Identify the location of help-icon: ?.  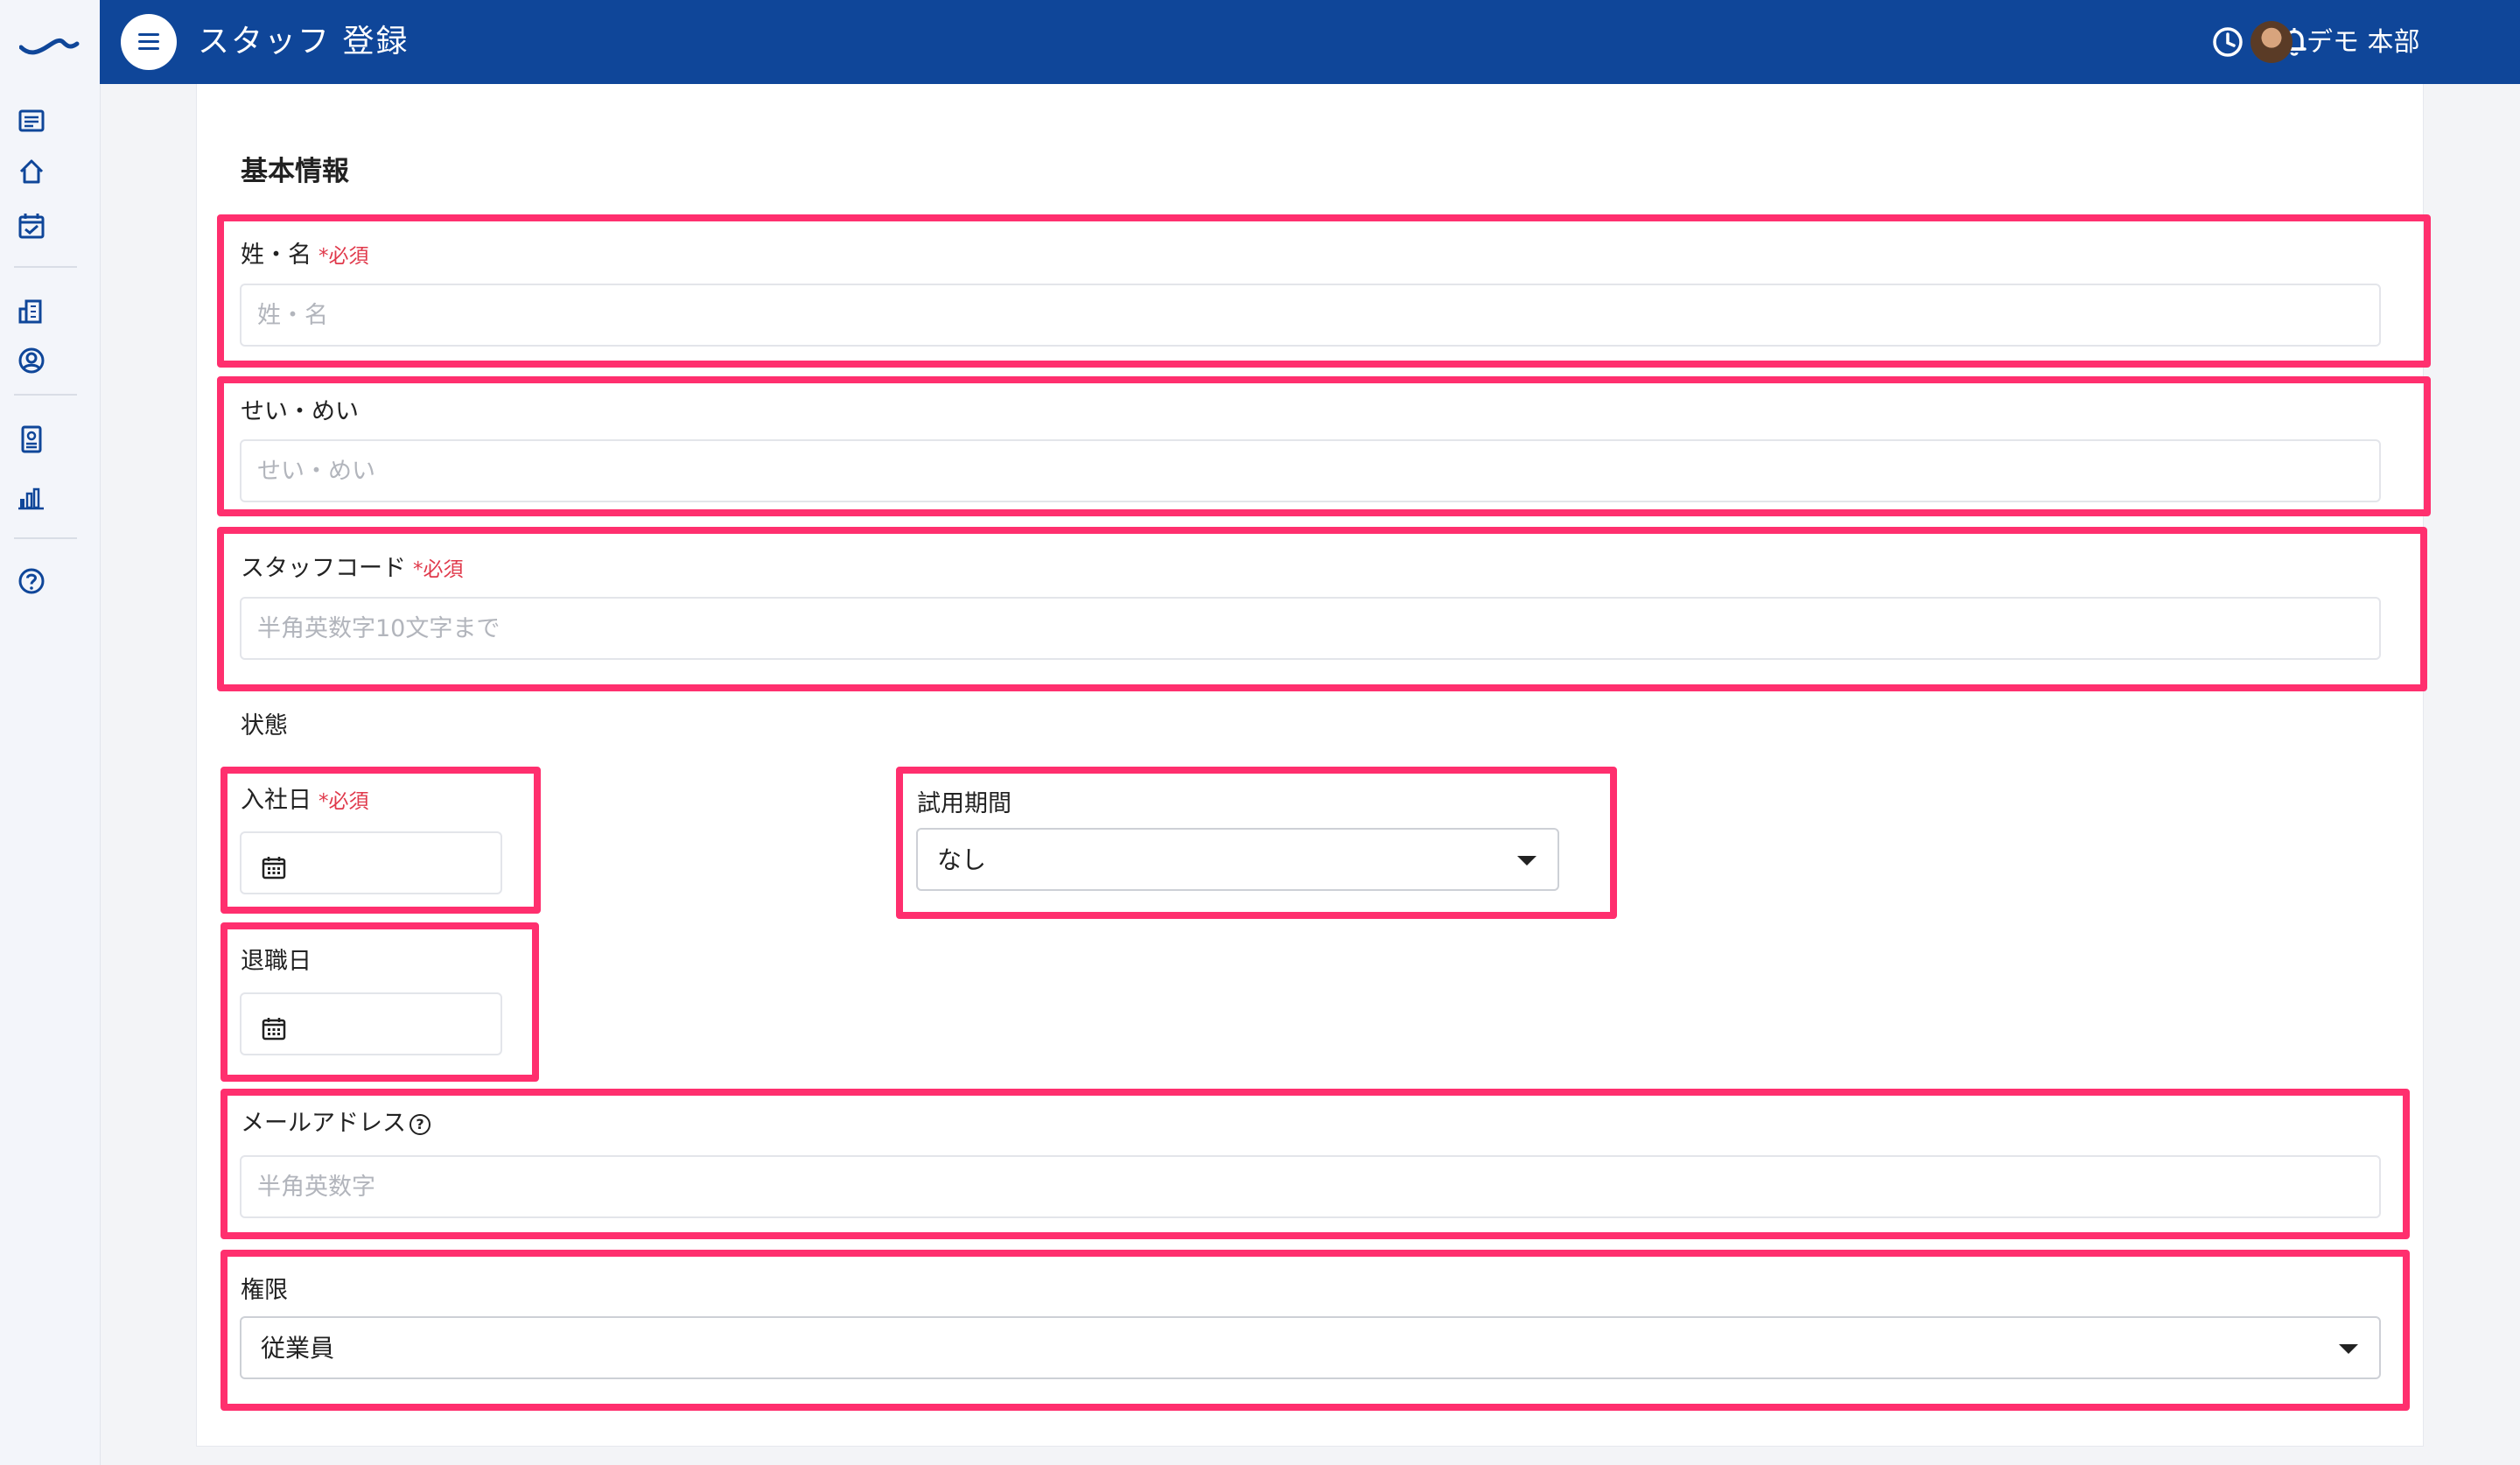
(420, 1124).